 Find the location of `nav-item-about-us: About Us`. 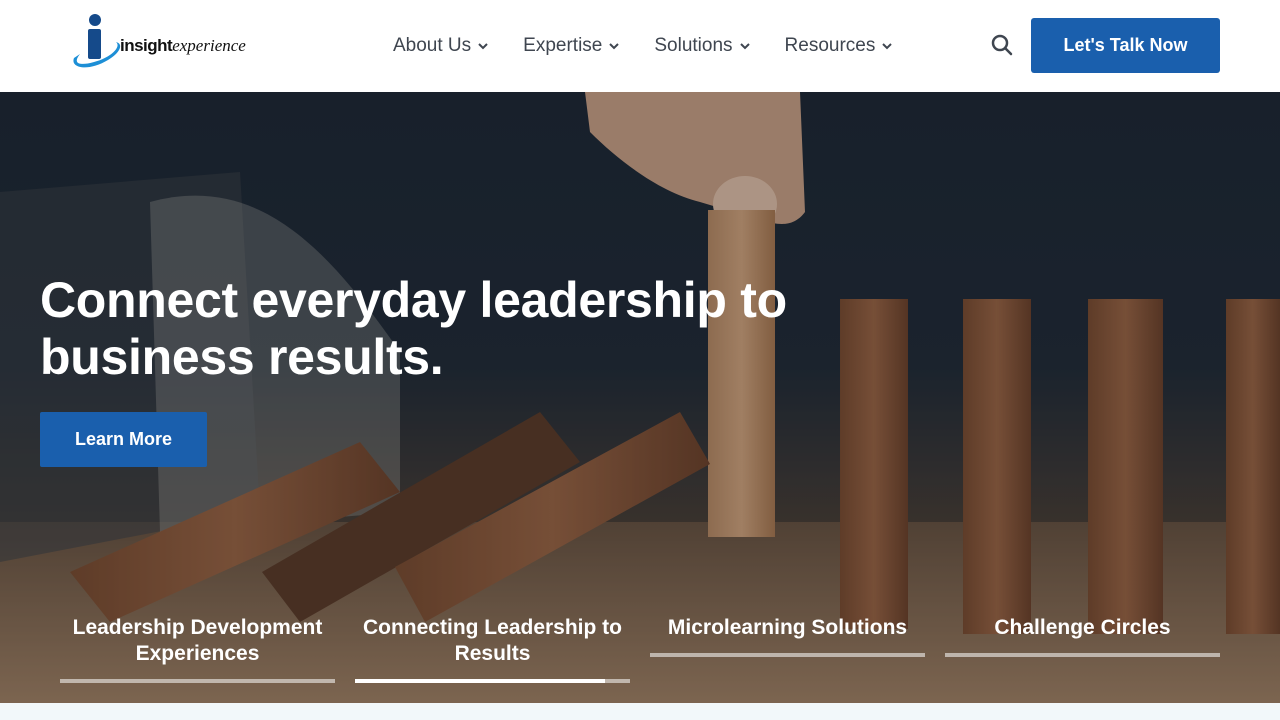

nav-item-about-us: About Us is located at coordinates (441, 46).